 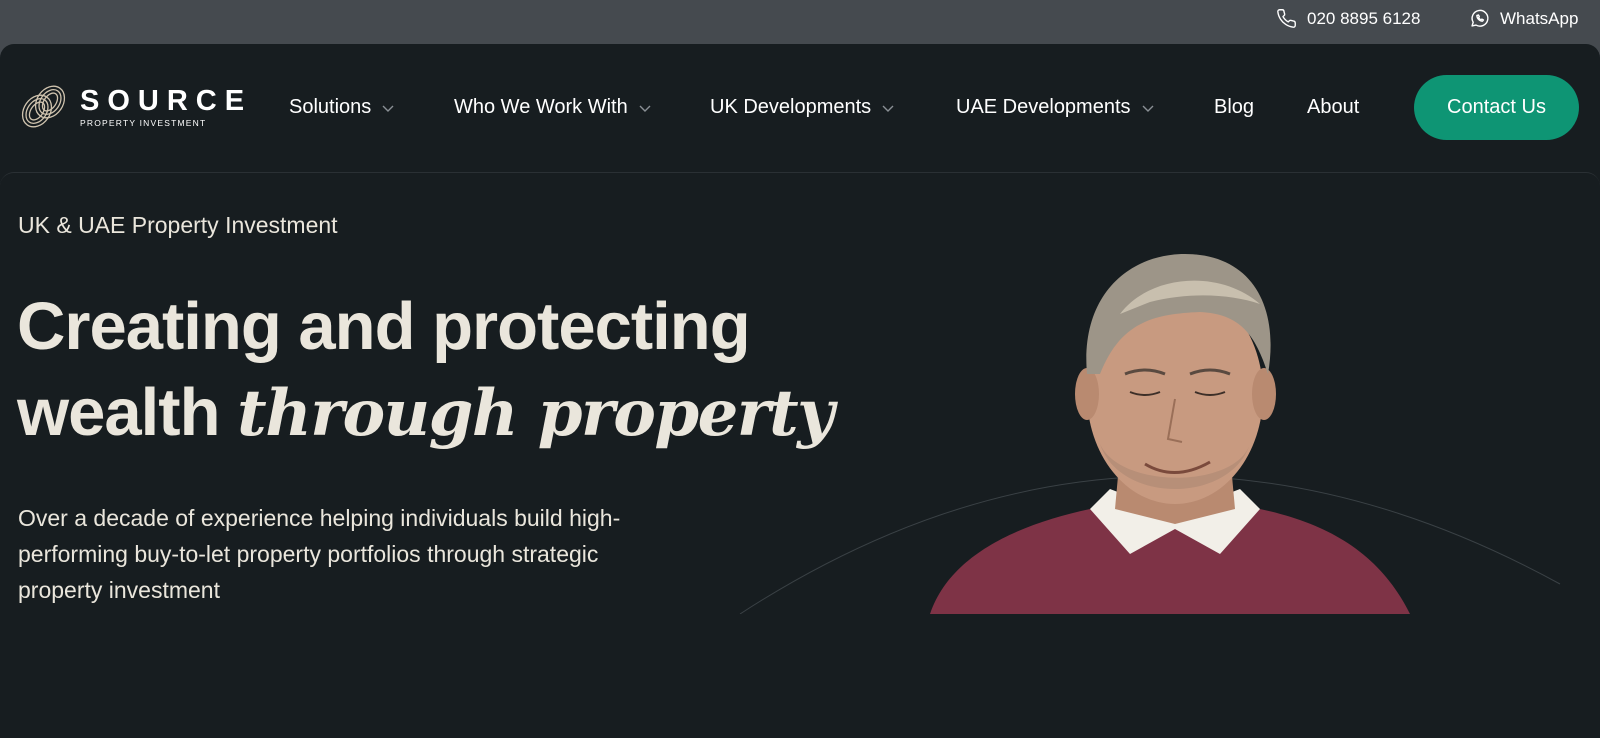 I want to click on phone-number: 020 8895 6128, so click(x=1364, y=18).